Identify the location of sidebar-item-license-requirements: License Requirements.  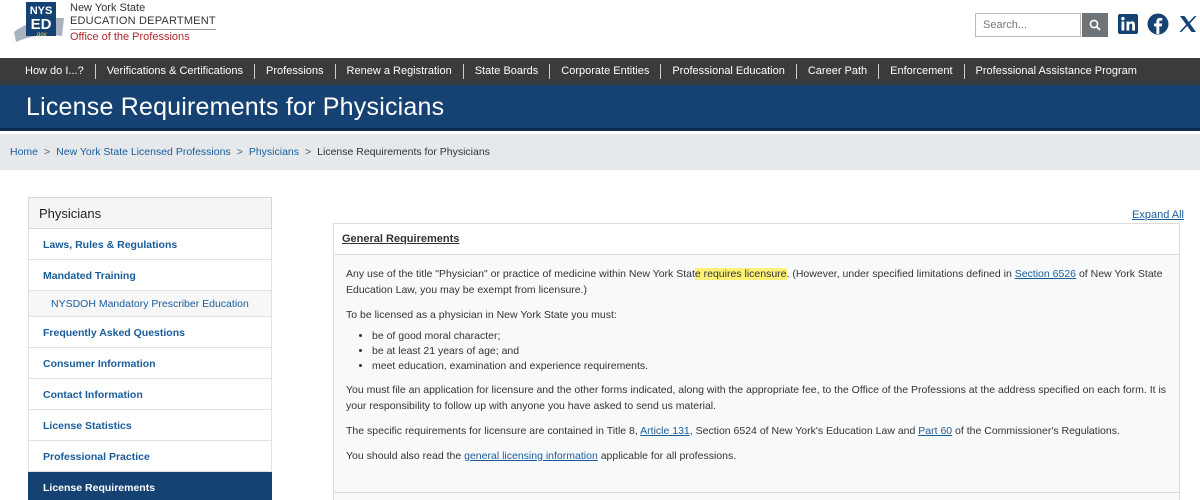
(150, 486).